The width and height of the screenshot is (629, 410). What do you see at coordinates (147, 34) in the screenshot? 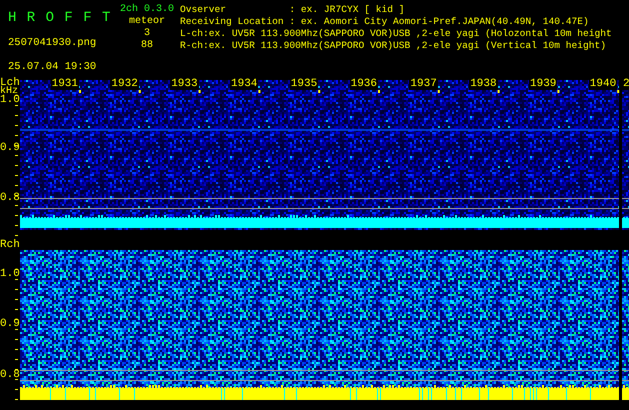
I see `meteor-count: 3` at bounding box center [147, 34].